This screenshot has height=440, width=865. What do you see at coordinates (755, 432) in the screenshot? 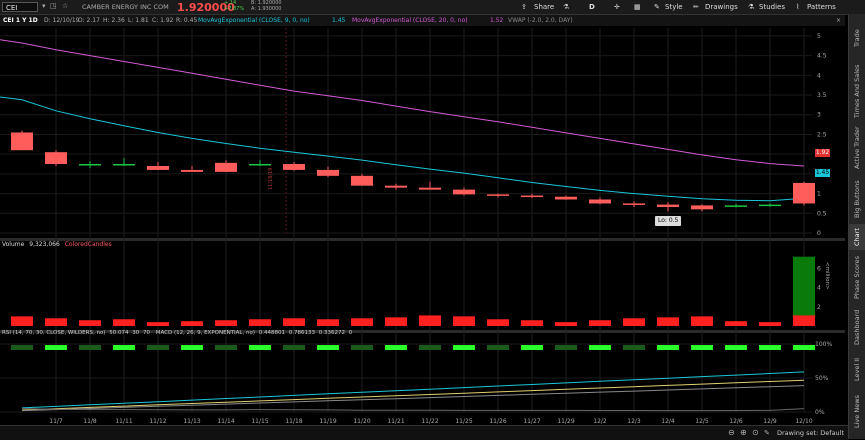
I see `fit-icon: ⊙` at bounding box center [755, 432].